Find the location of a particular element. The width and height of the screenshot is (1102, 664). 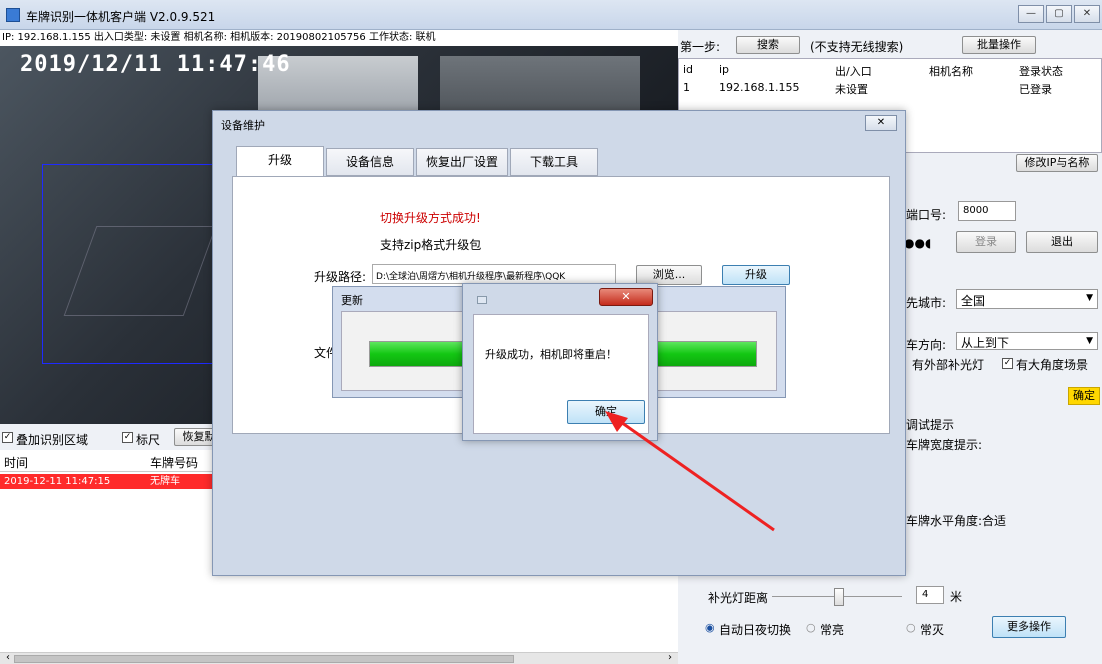

tab-download-tool: 下载工具 is located at coordinates (554, 162).